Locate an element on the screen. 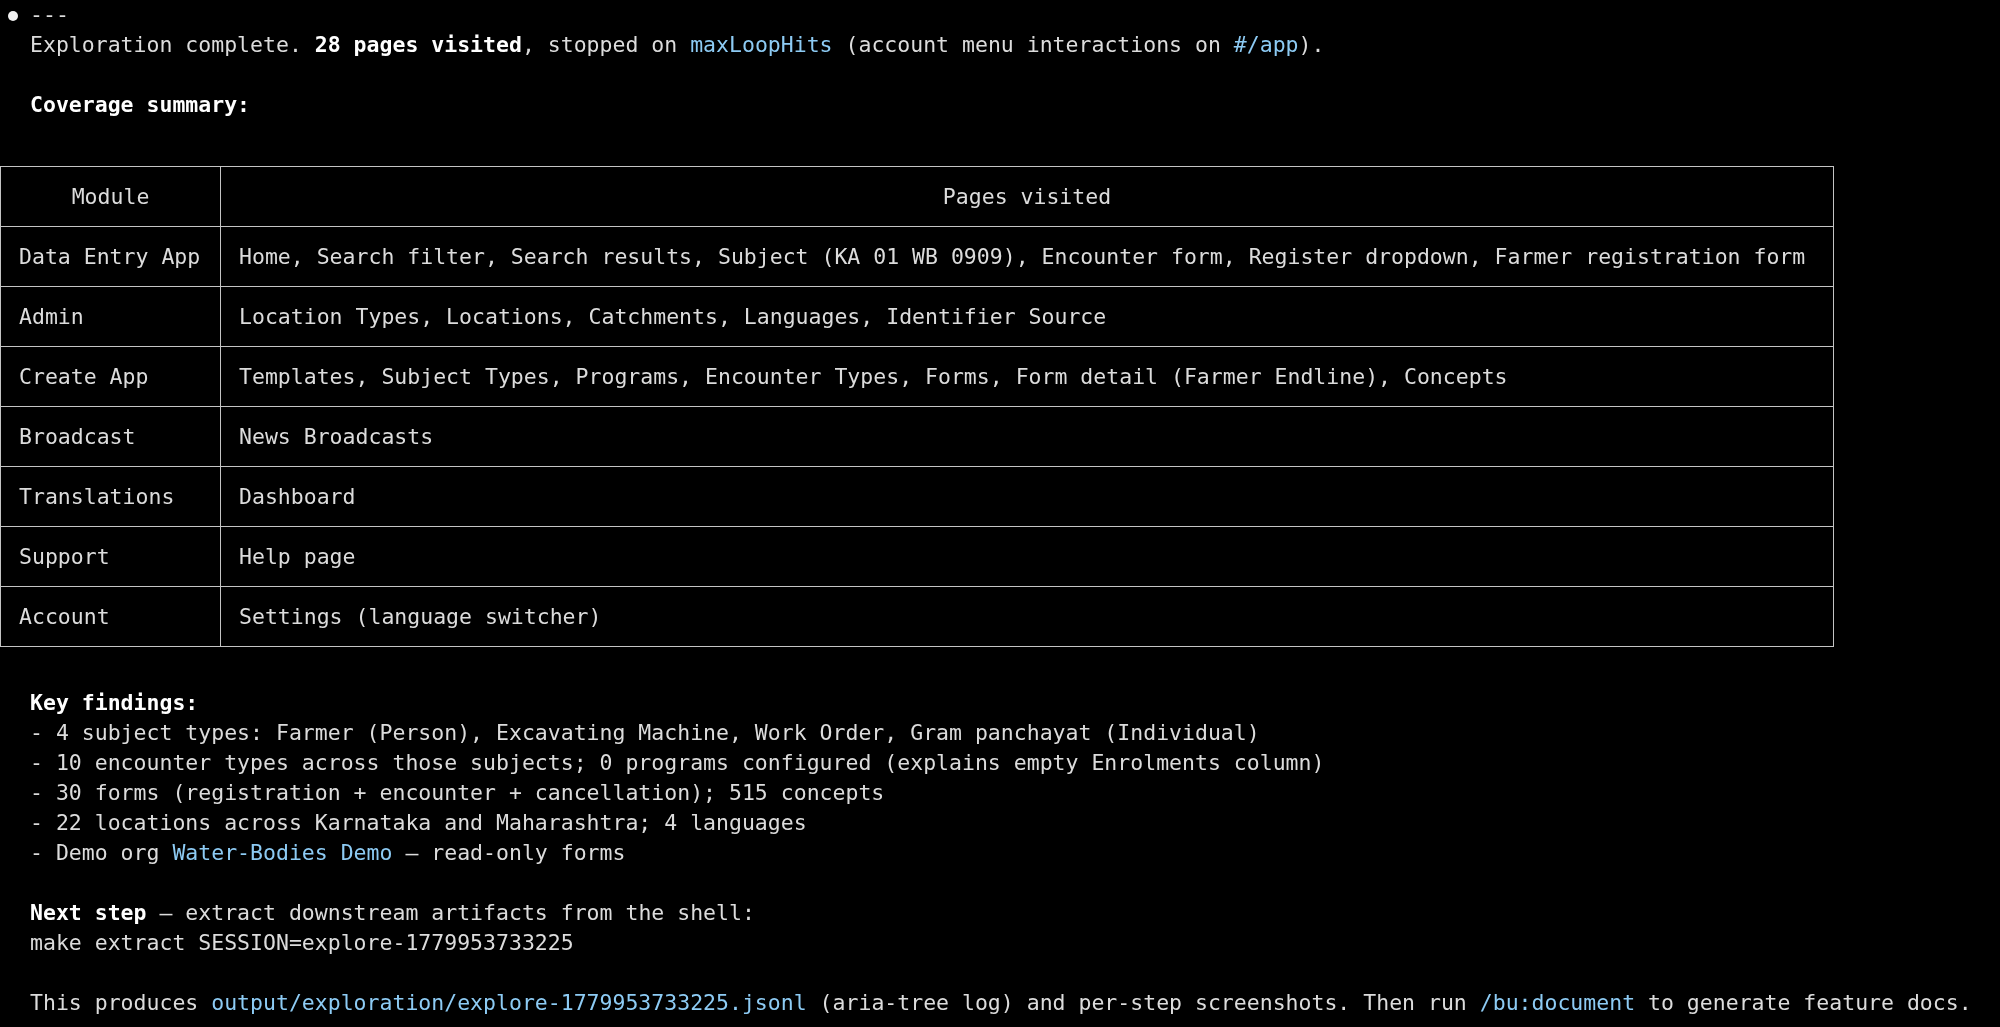 The height and width of the screenshot is (1027, 2000). command-text: make extract SESSION=explore-1779953733225 is located at coordinates (302, 943).